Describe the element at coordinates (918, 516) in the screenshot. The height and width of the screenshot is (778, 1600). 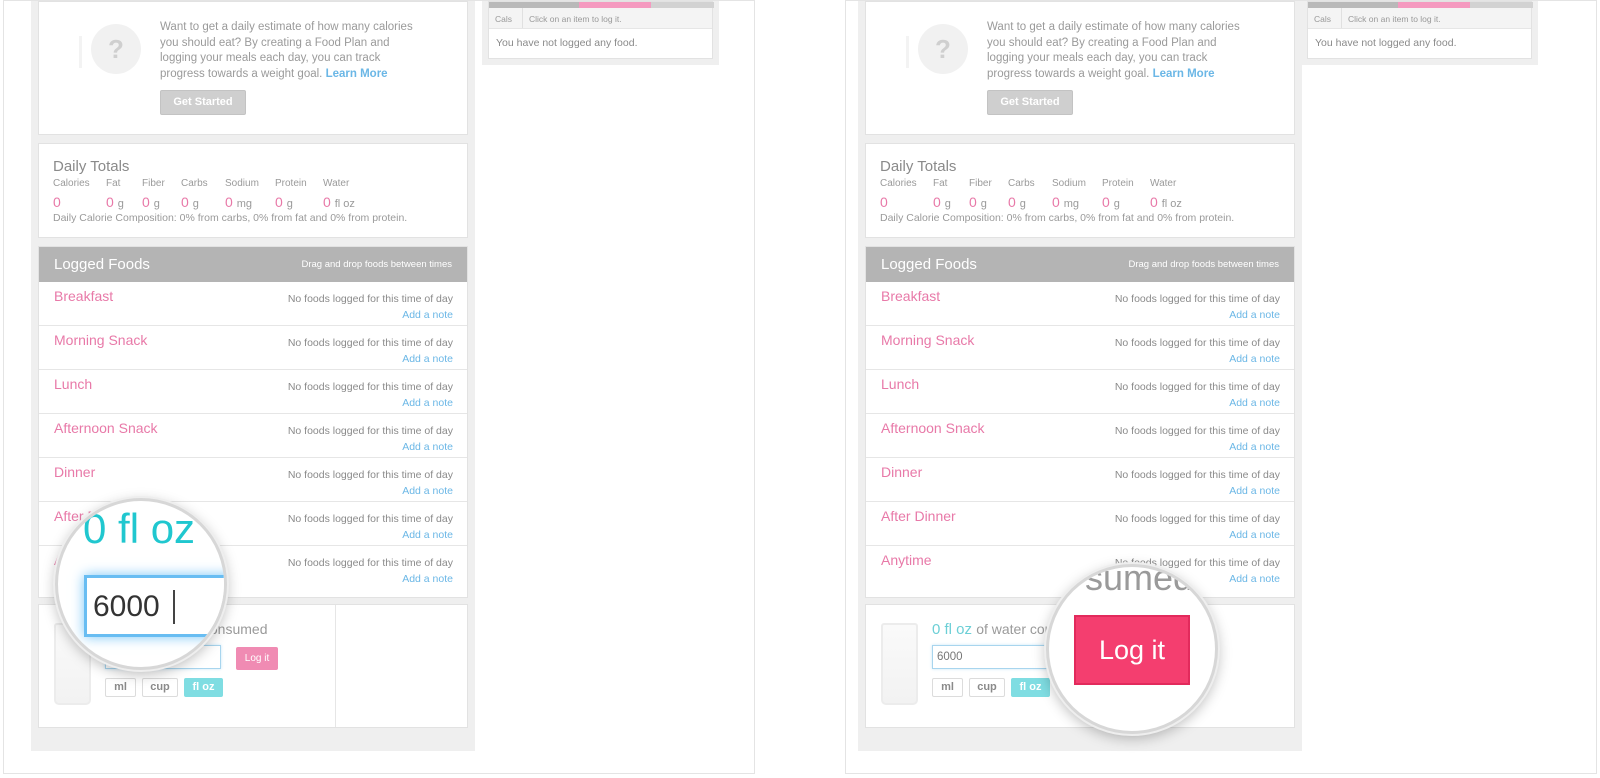
I see `meal-name: After Dinner` at that location.